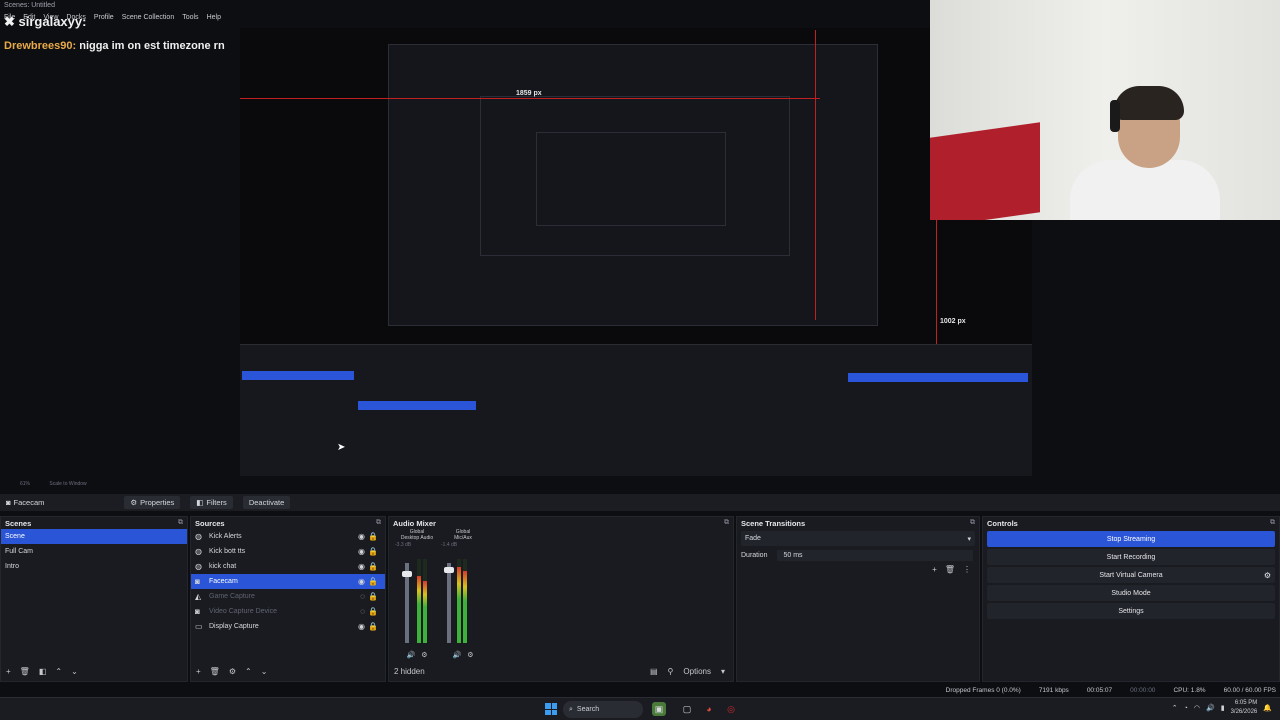  Describe the element at coordinates (636, 410) in the screenshot. I see `nested-dock-area` at that location.